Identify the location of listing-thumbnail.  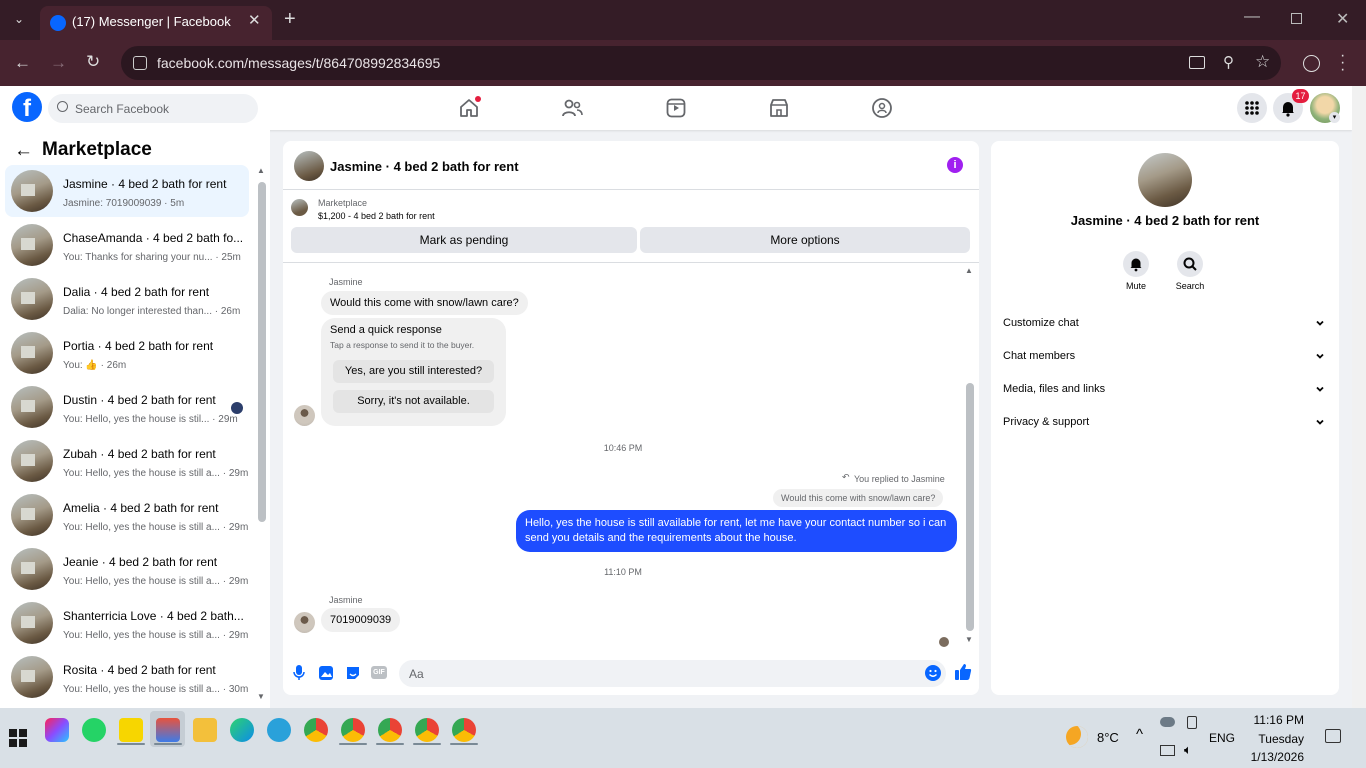
(299, 207).